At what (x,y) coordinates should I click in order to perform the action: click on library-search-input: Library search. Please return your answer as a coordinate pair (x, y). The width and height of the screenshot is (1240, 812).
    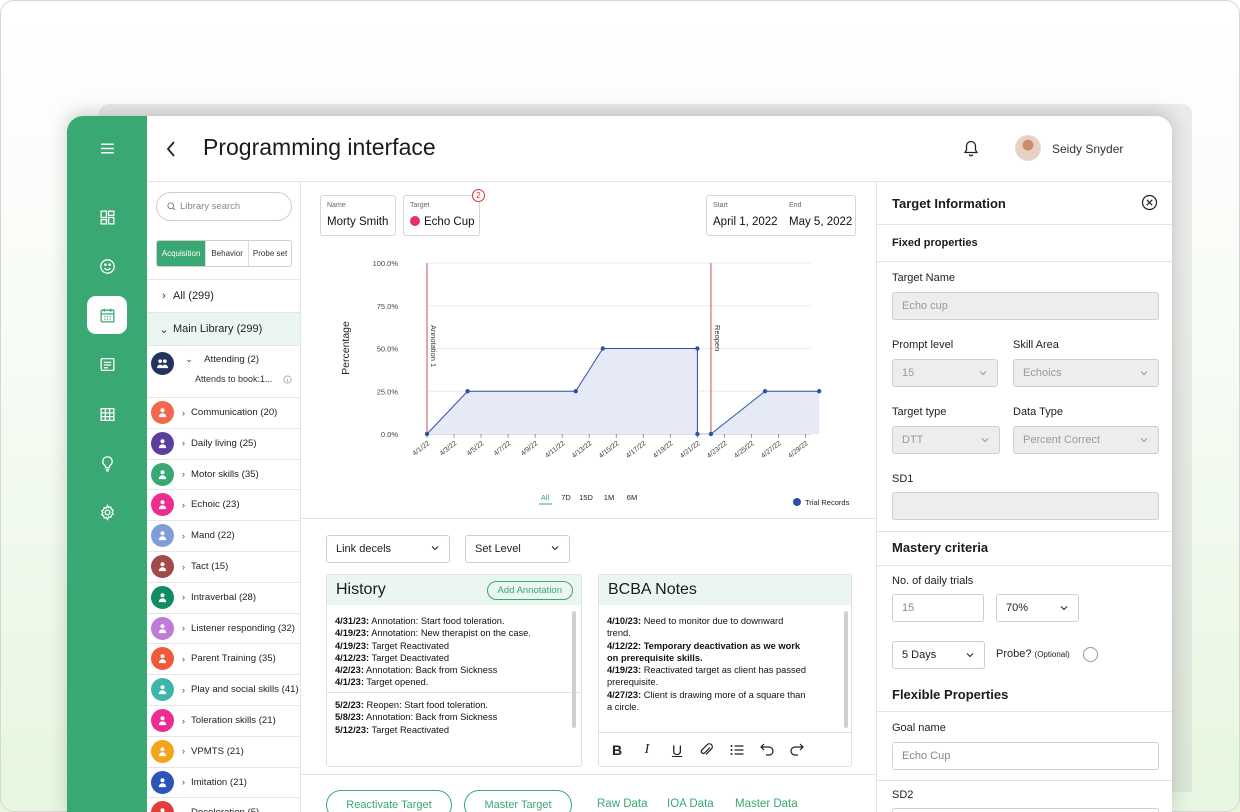
    Looking at the image, I should click on (224, 206).